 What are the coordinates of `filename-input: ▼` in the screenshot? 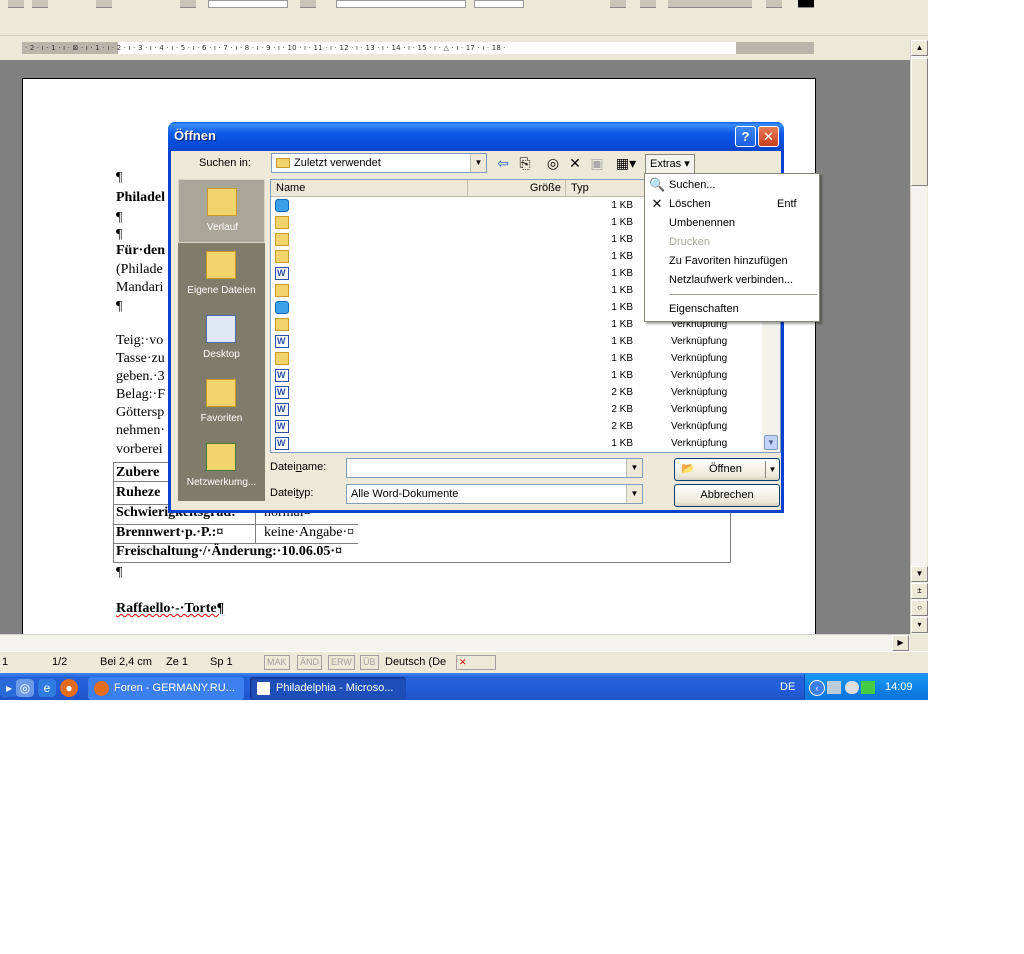 It's located at (494, 468).